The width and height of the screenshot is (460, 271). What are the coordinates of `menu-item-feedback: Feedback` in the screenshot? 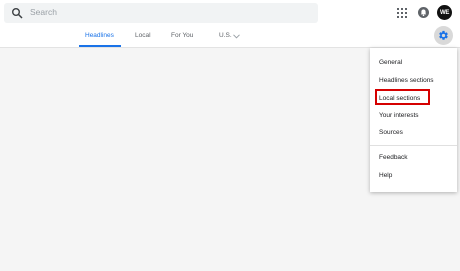 It's located at (393, 157).